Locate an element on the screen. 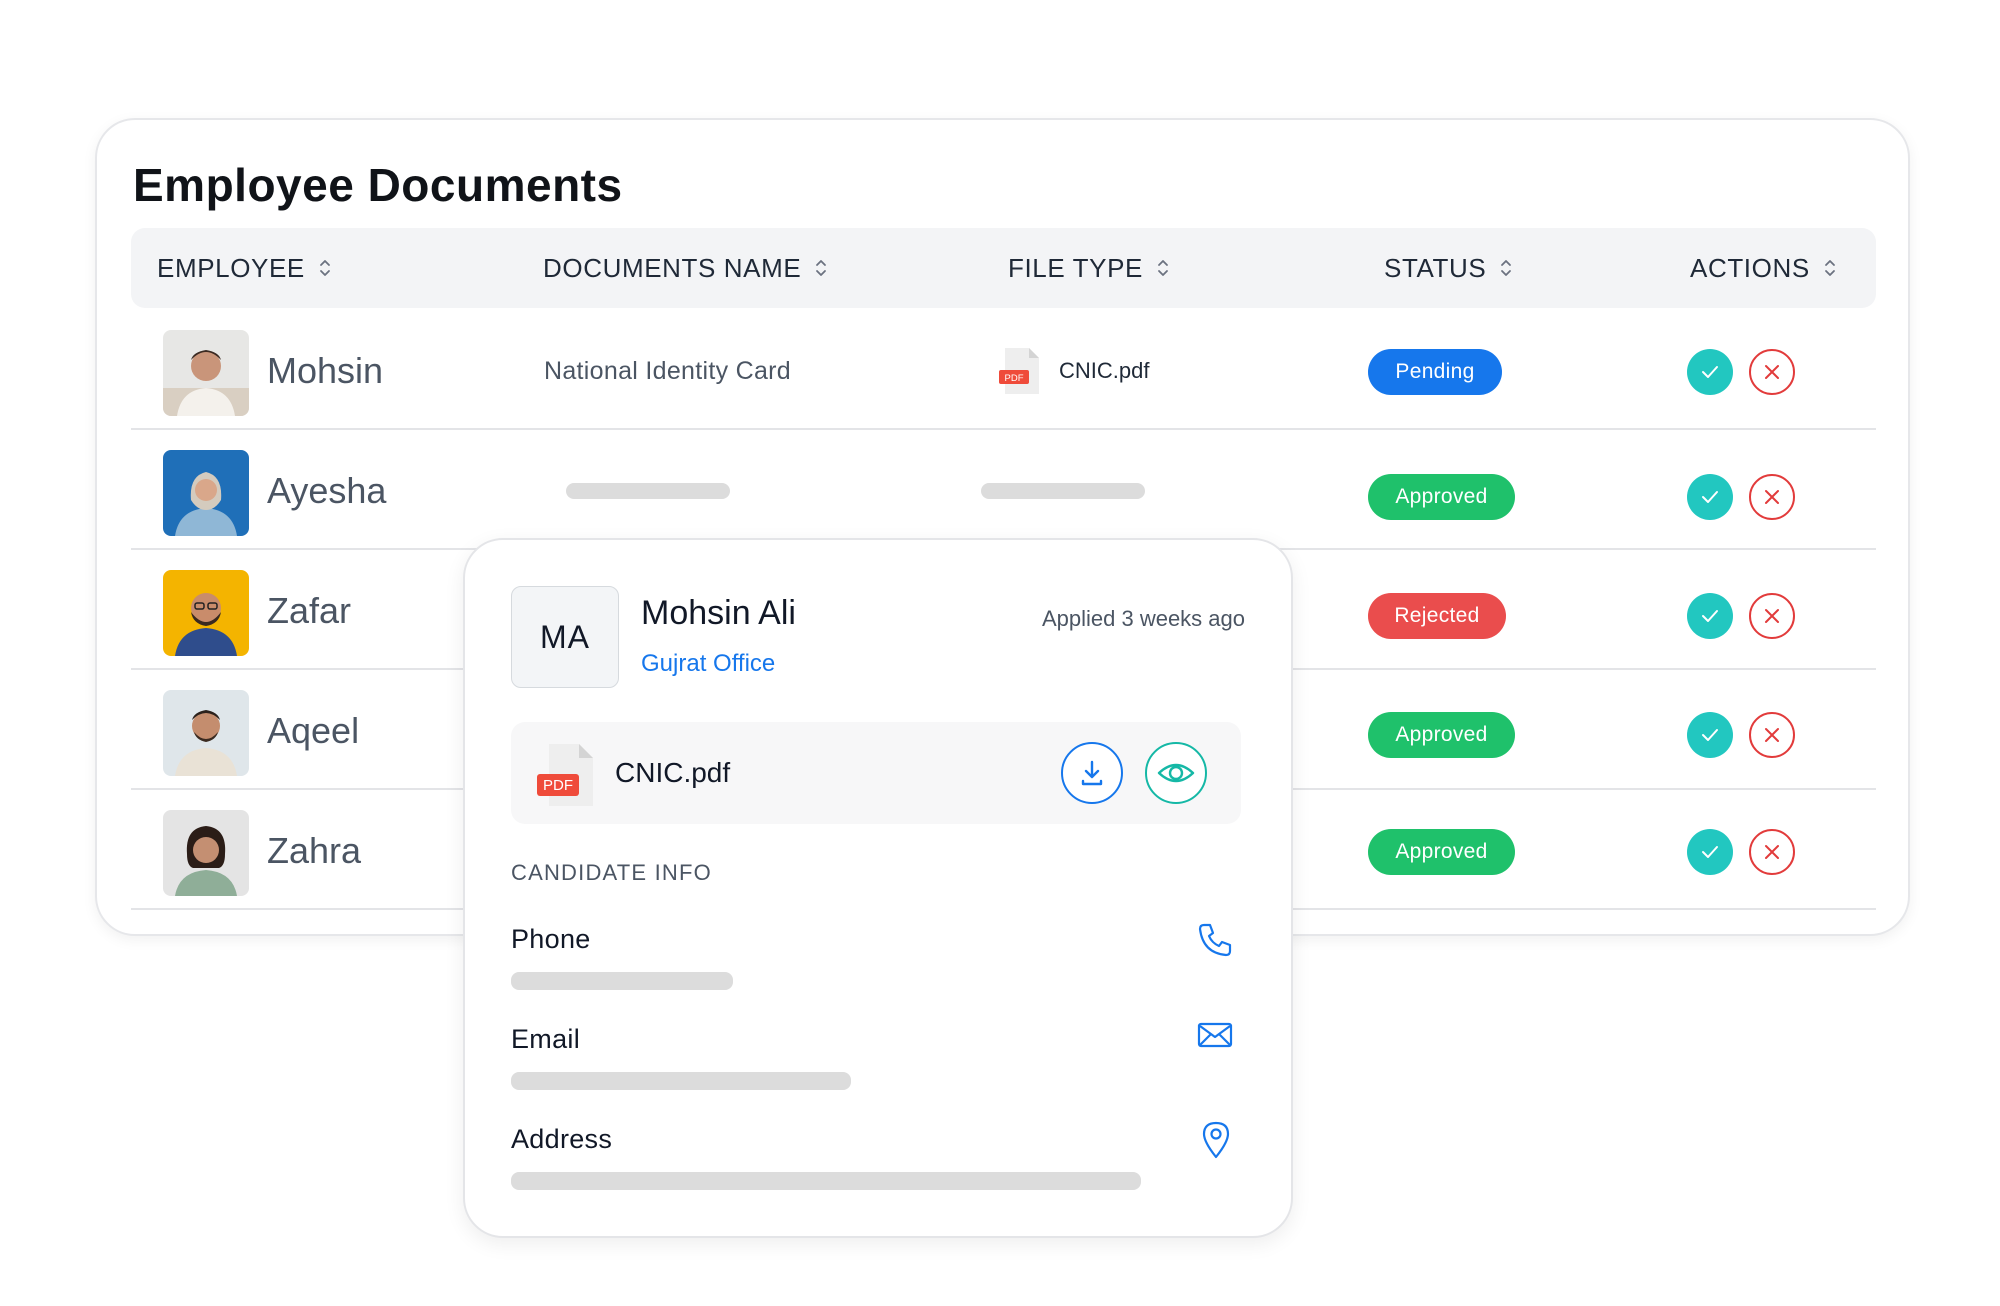 The image size is (2000, 1306). phone-icon is located at coordinates (1215, 940).